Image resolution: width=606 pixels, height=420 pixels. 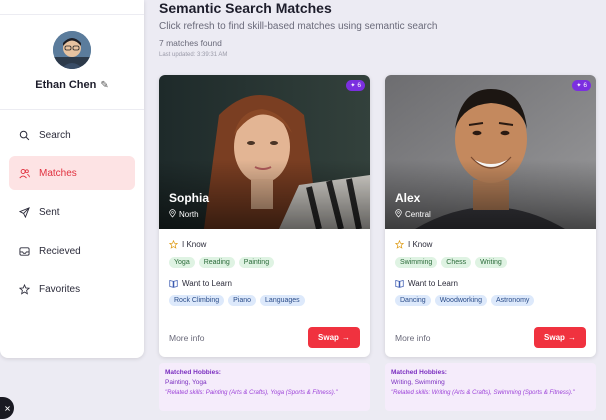 I want to click on sidebar-item-sent: Sent, so click(x=72, y=212).